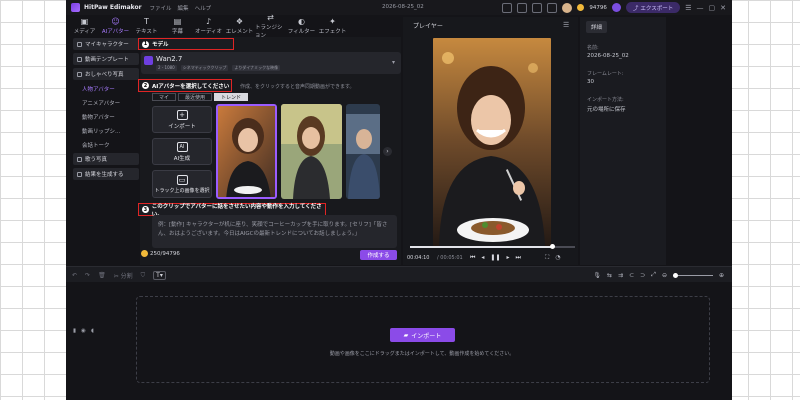  What do you see at coordinates (159, 275) in the screenshot?
I see `text-tool-button: T▾` at bounding box center [159, 275].